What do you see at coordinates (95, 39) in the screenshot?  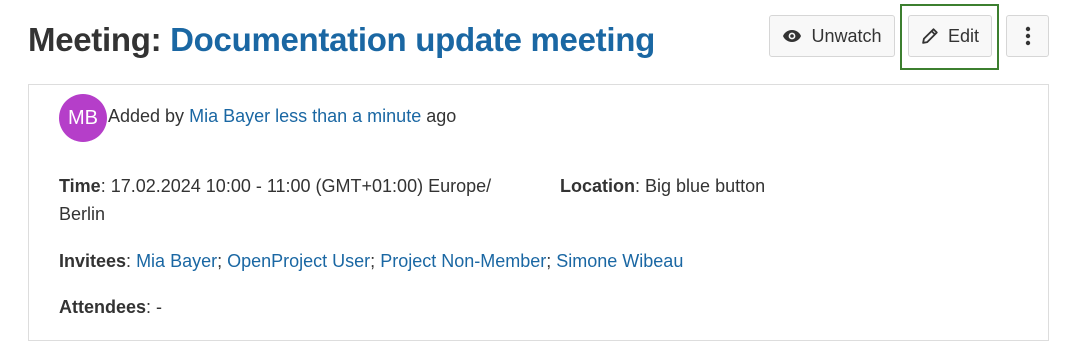 I see `title-prefix: Meeting:` at bounding box center [95, 39].